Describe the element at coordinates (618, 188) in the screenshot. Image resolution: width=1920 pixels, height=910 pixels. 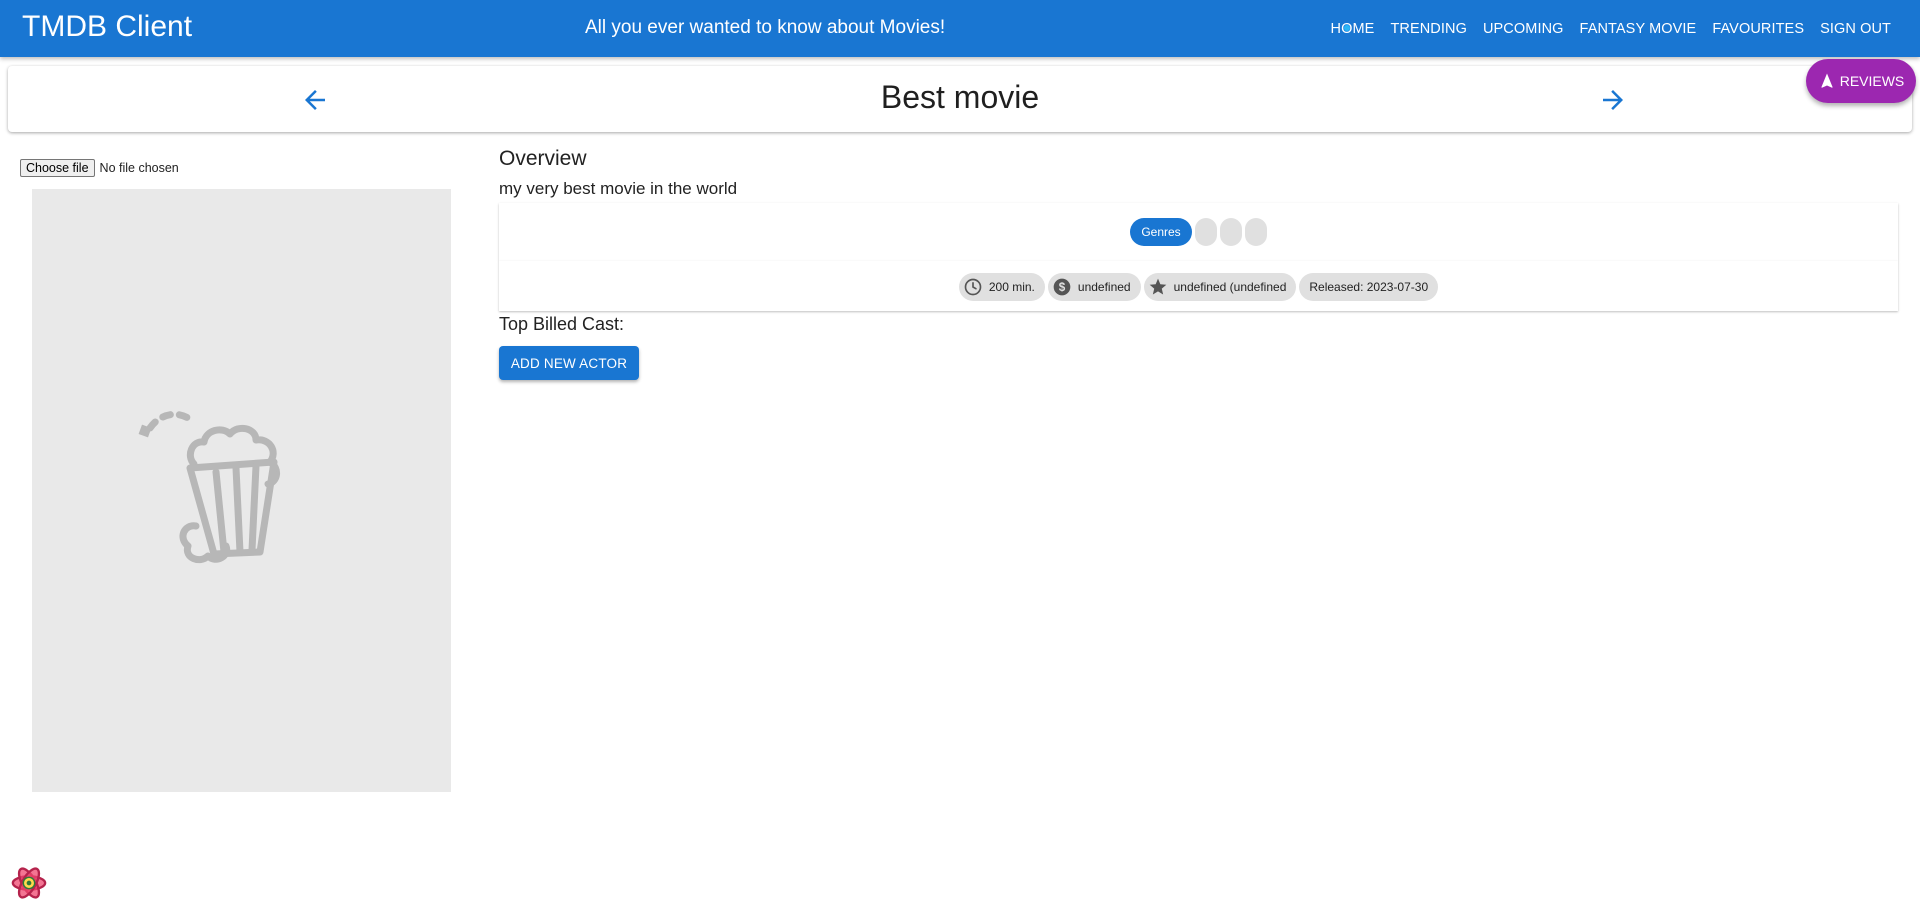
I see `overview-text: my very best movie in the world` at that location.